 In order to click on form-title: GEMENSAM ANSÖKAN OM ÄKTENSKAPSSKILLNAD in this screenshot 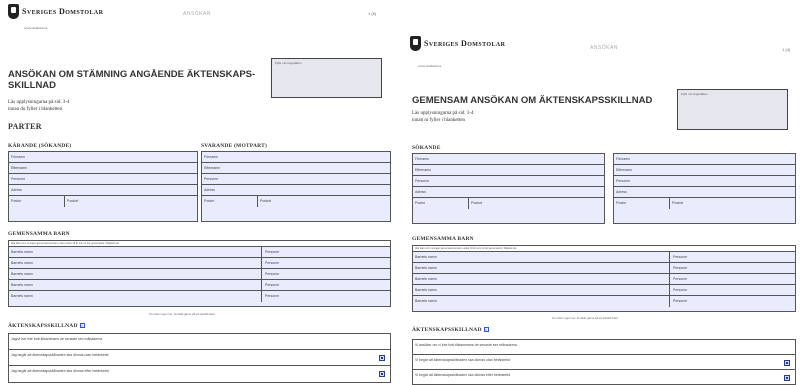, I will do `click(532, 100)`.